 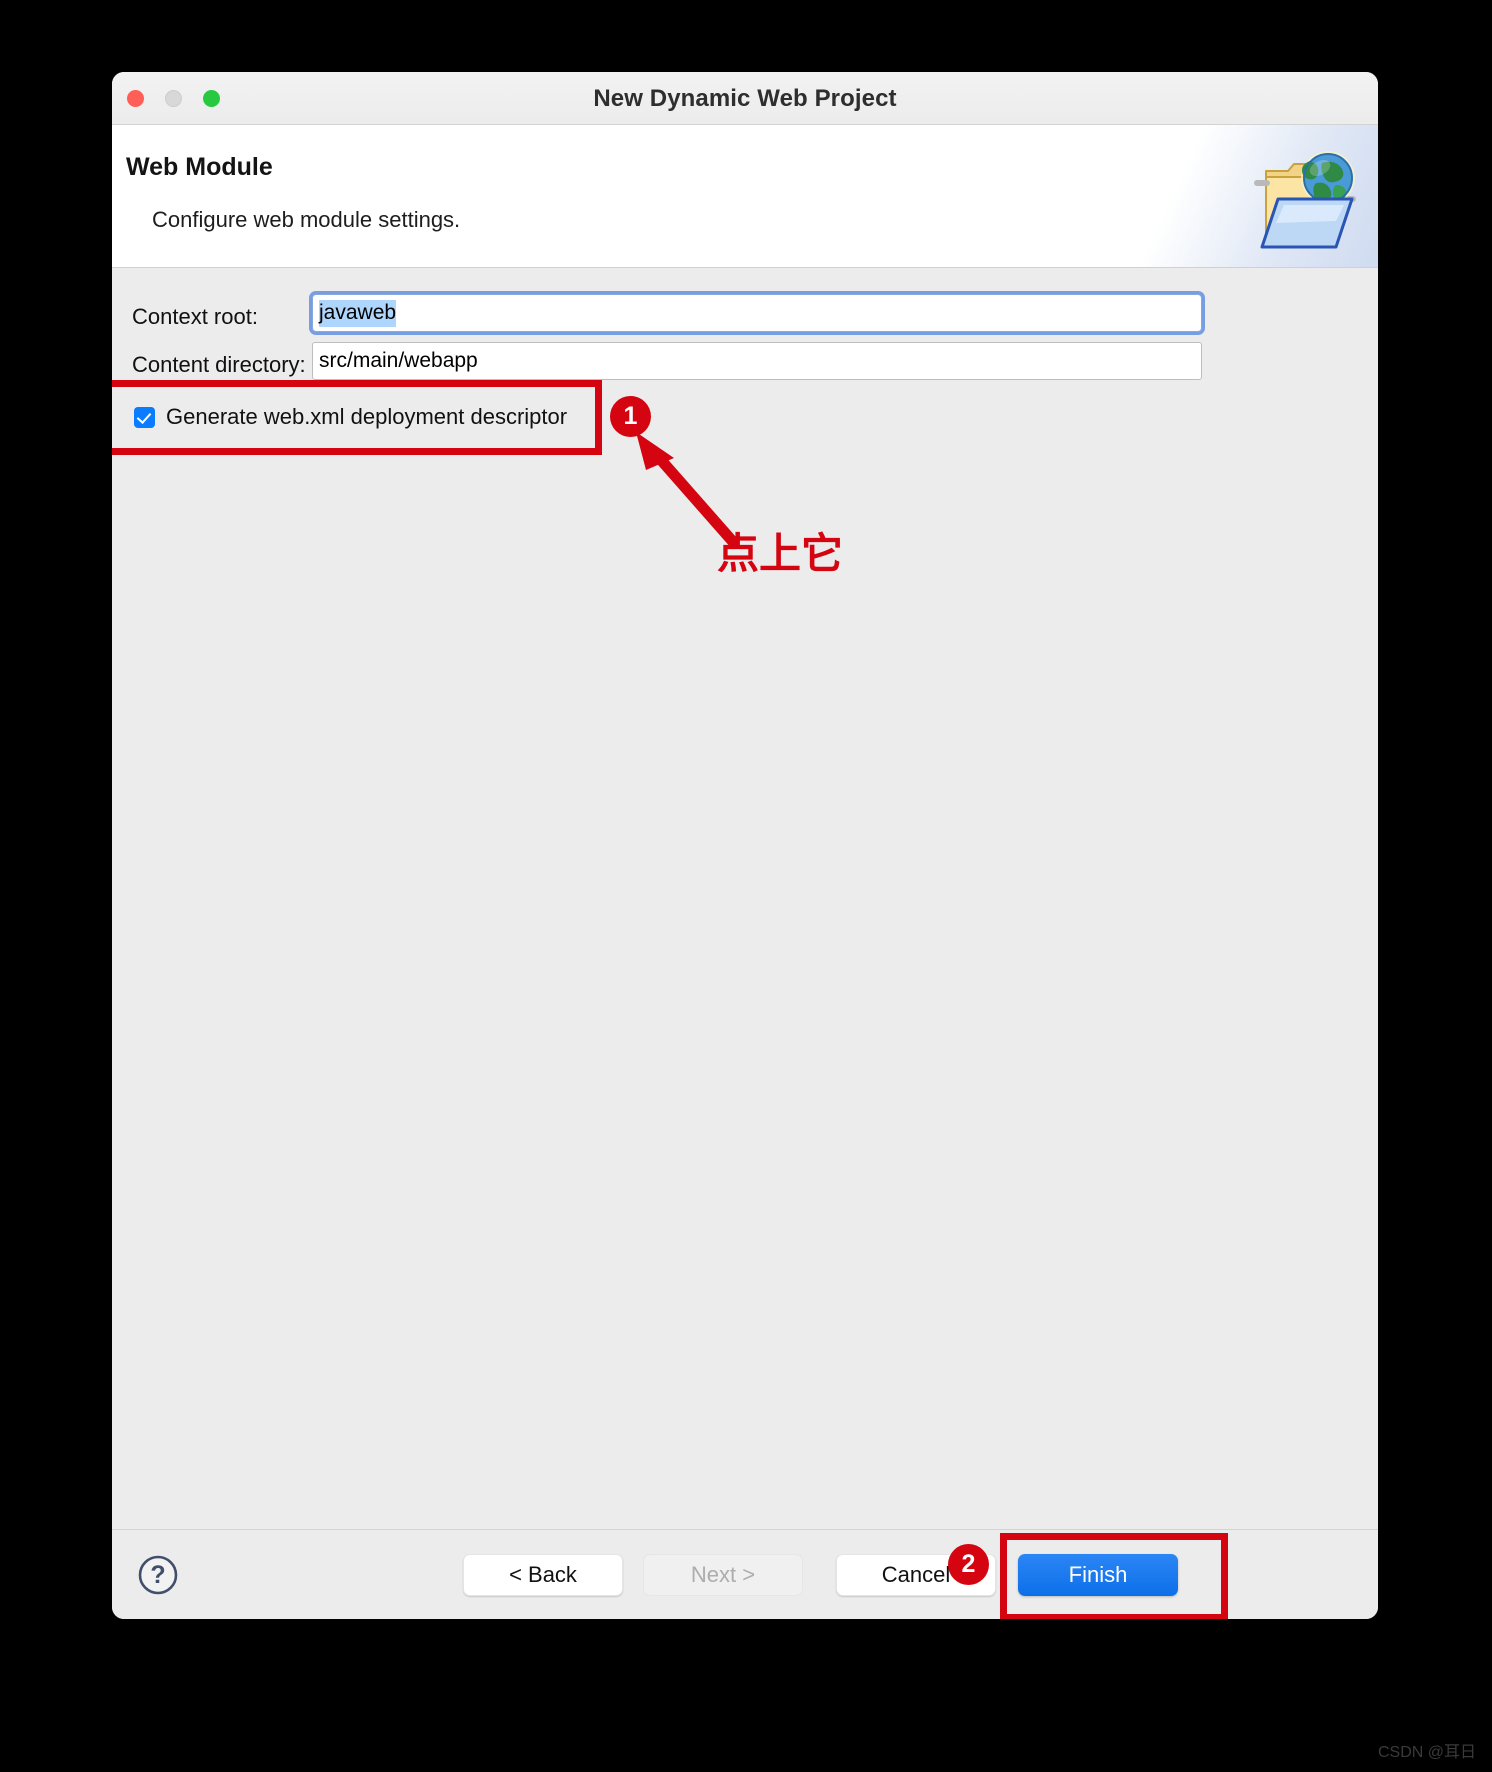 What do you see at coordinates (219, 364) in the screenshot?
I see `content-directory-label: Content directory:` at bounding box center [219, 364].